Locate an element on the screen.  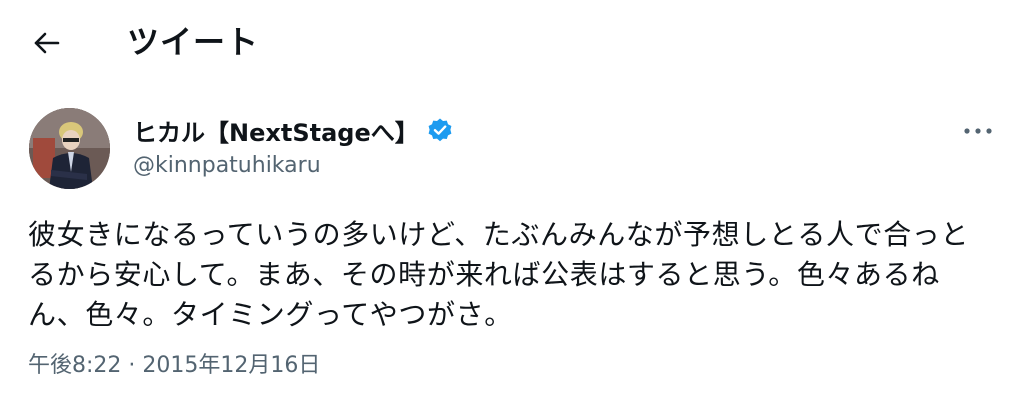
arrow-left-icon is located at coordinates (47, 43).